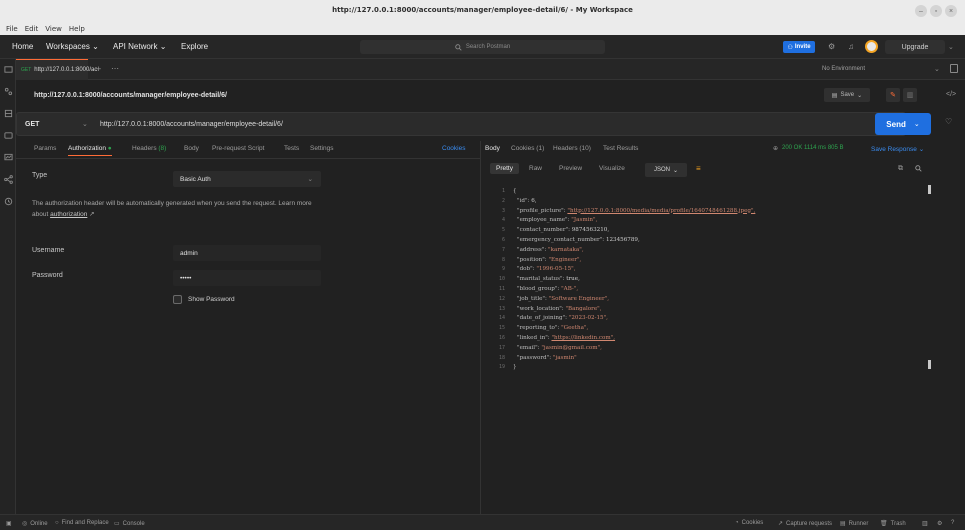 This screenshot has height=530, width=965. I want to click on invite-button: ⚇ Invite, so click(799, 47).